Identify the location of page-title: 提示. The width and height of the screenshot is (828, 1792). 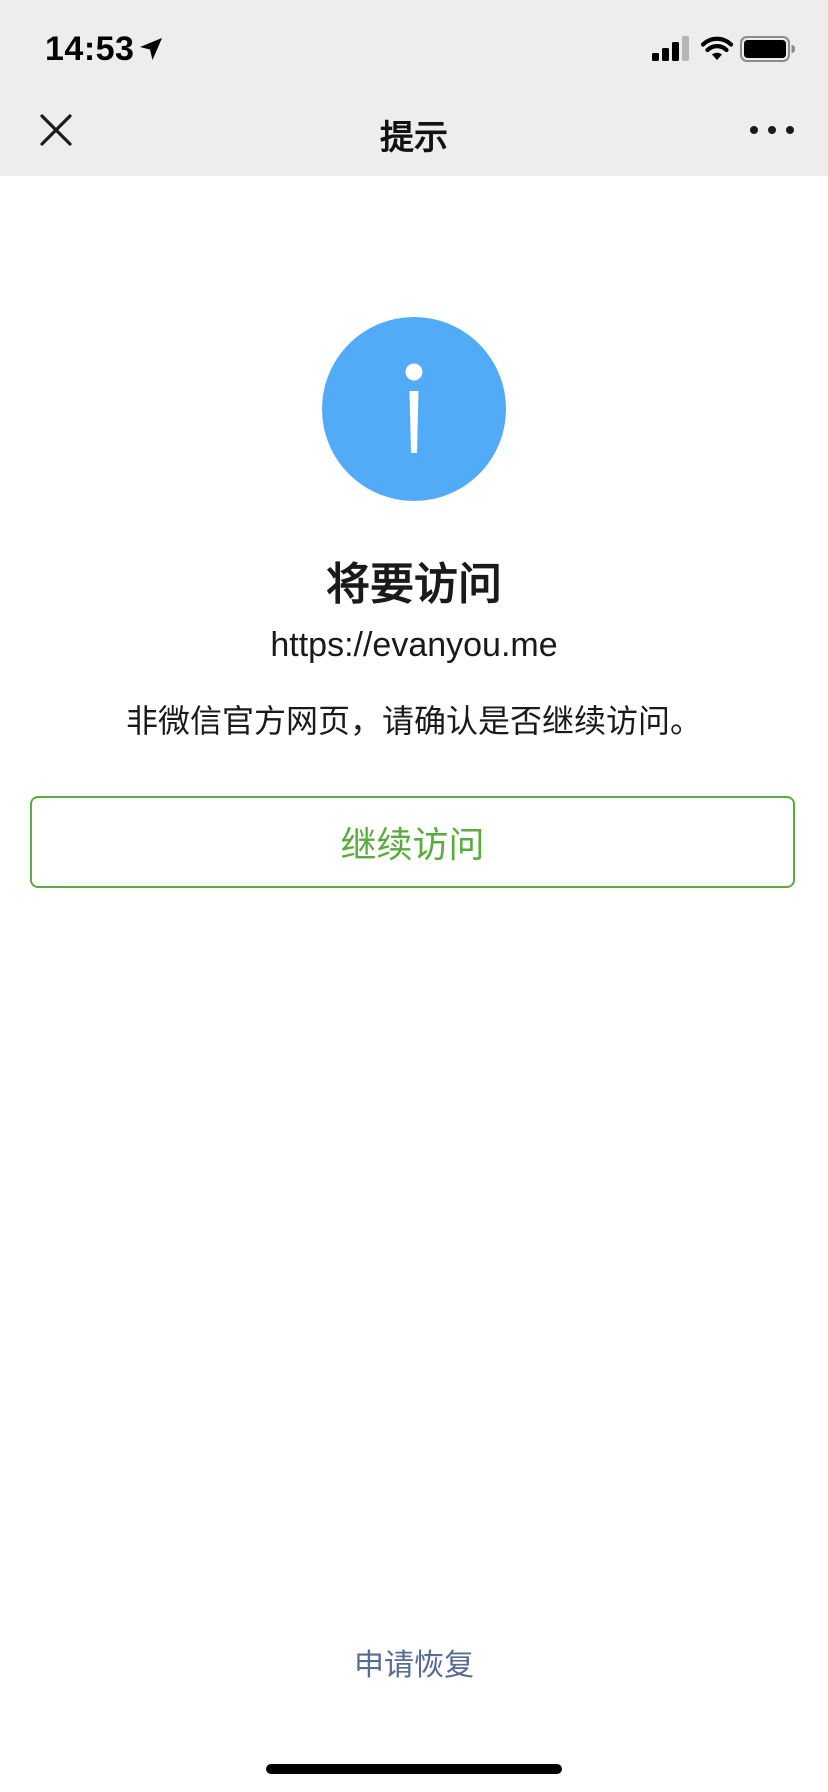
(414, 138).